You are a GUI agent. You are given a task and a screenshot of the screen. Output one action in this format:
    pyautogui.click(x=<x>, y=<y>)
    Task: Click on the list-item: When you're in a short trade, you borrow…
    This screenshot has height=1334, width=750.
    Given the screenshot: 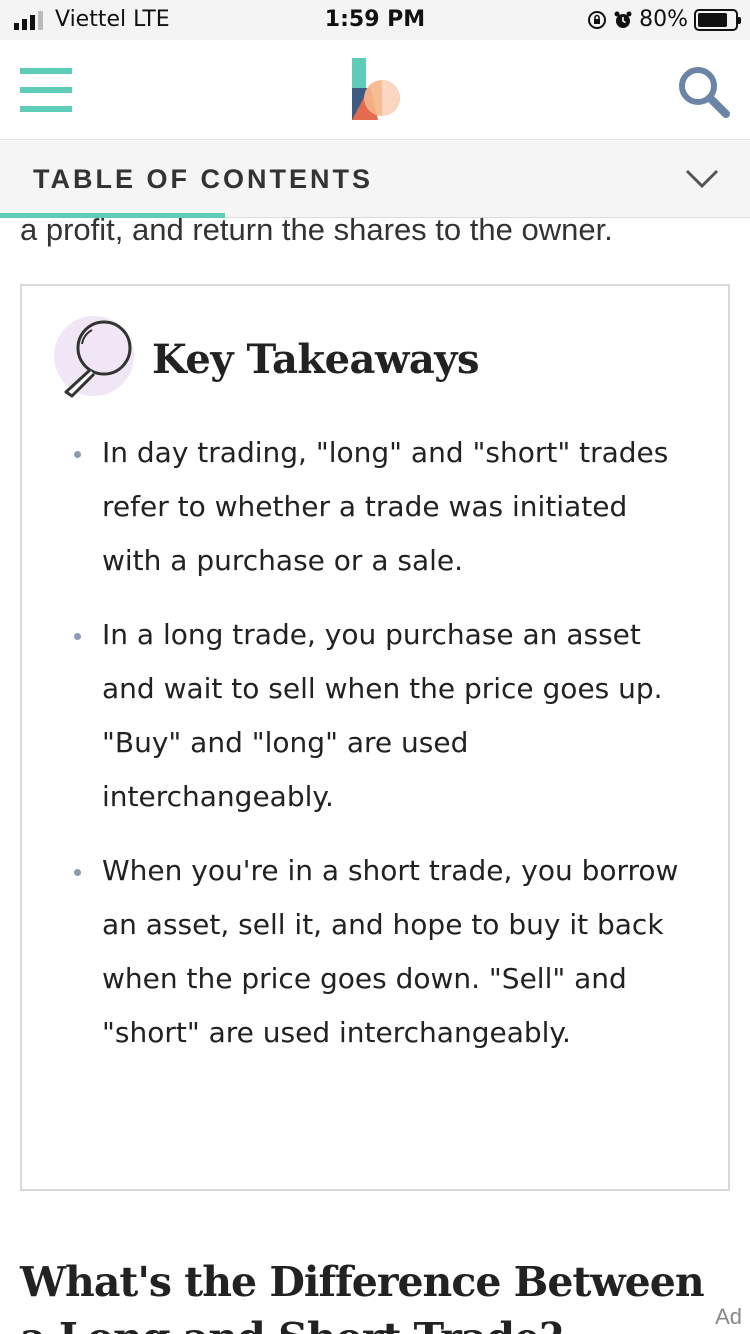 What is the action you would take?
    pyautogui.click(x=383, y=952)
    